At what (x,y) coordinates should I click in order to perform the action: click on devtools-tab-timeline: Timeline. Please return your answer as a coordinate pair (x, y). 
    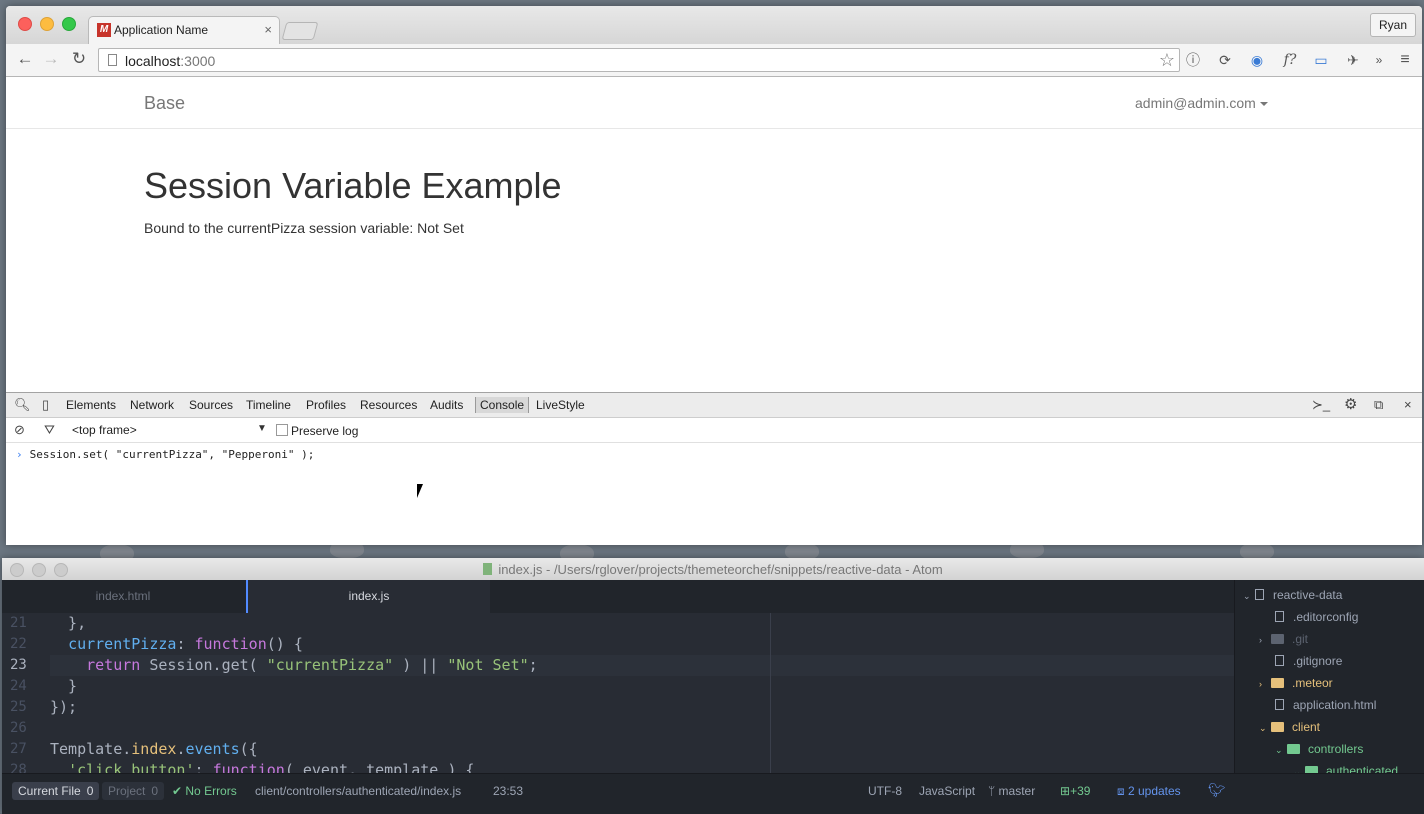
    Looking at the image, I should click on (268, 405).